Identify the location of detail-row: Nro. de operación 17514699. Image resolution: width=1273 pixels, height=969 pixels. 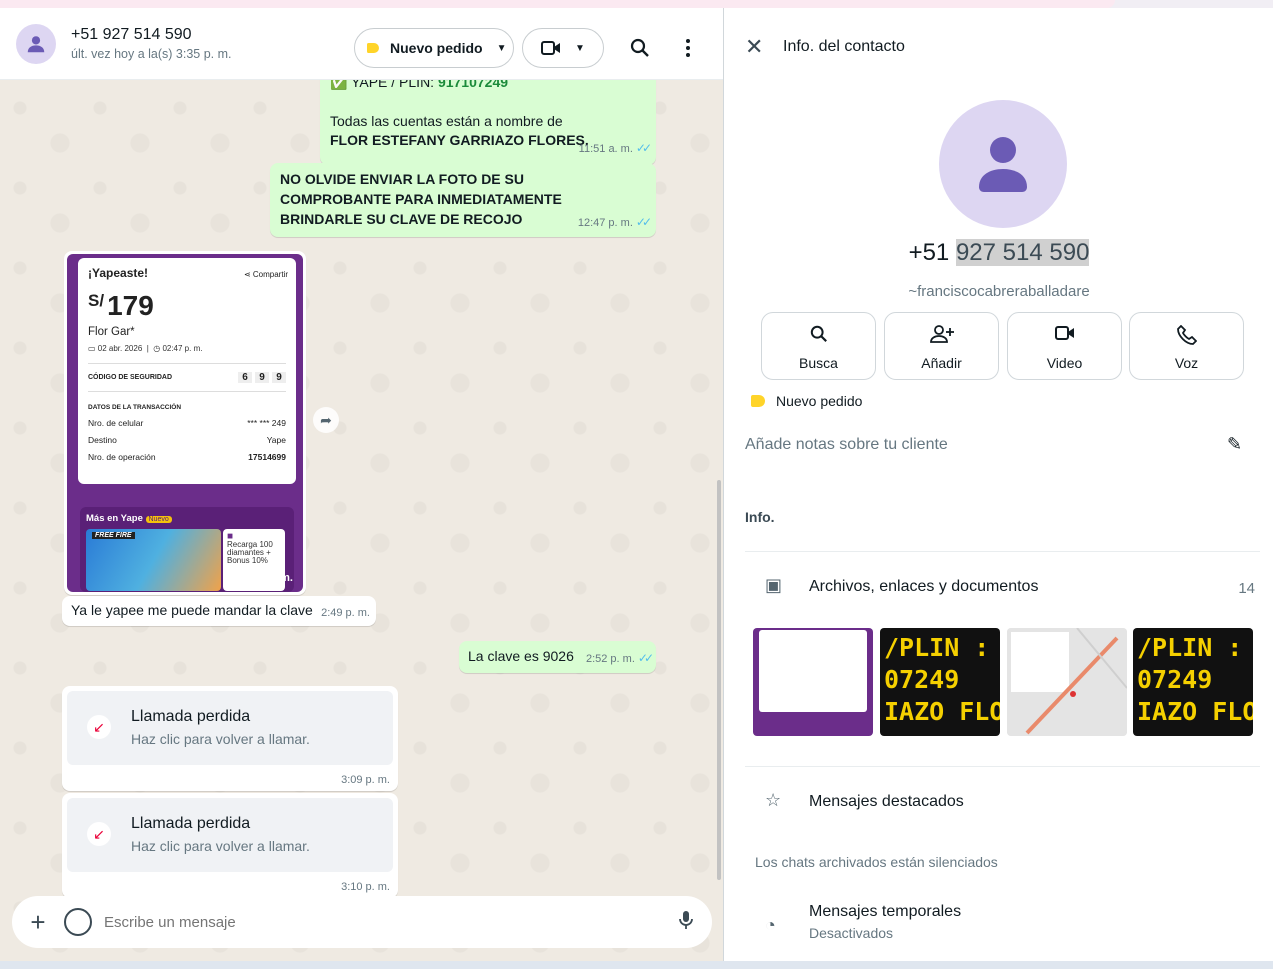
(187, 457).